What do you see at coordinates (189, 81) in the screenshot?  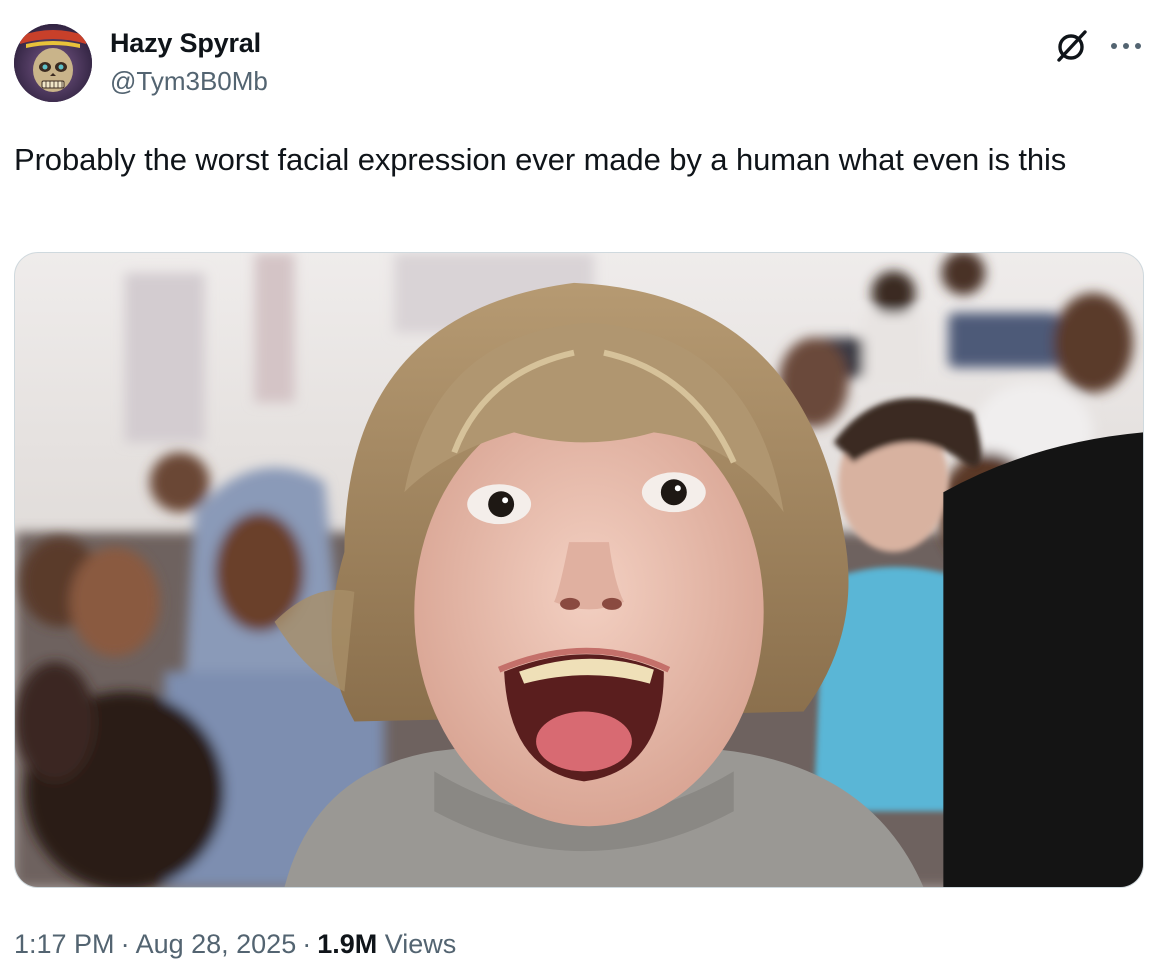 I see `handle: @Tym3B0Mb` at bounding box center [189, 81].